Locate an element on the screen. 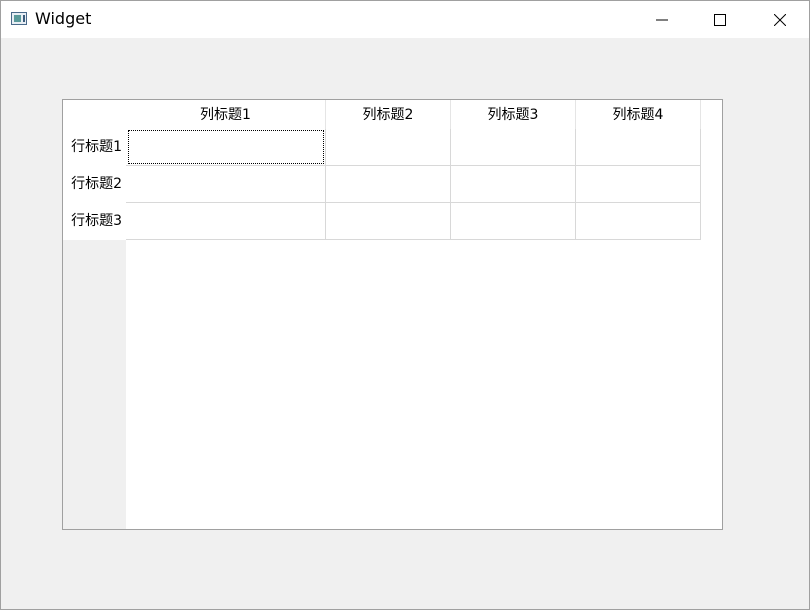 The height and width of the screenshot is (610, 810). minimize-button is located at coordinates (662, 19).